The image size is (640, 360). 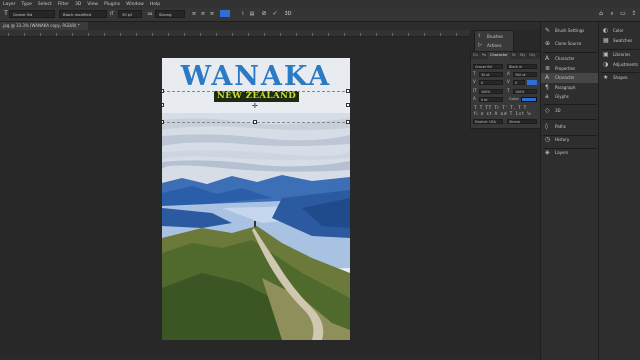 I want to click on panel-shapes: ★ Shapes, so click(x=619, y=78).